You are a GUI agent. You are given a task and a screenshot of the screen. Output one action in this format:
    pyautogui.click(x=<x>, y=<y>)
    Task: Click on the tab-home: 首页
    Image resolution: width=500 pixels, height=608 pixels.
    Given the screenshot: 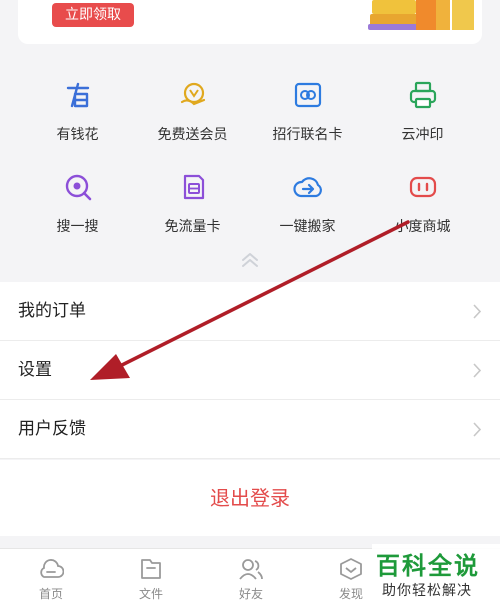 What is the action you would take?
    pyautogui.click(x=51, y=579)
    